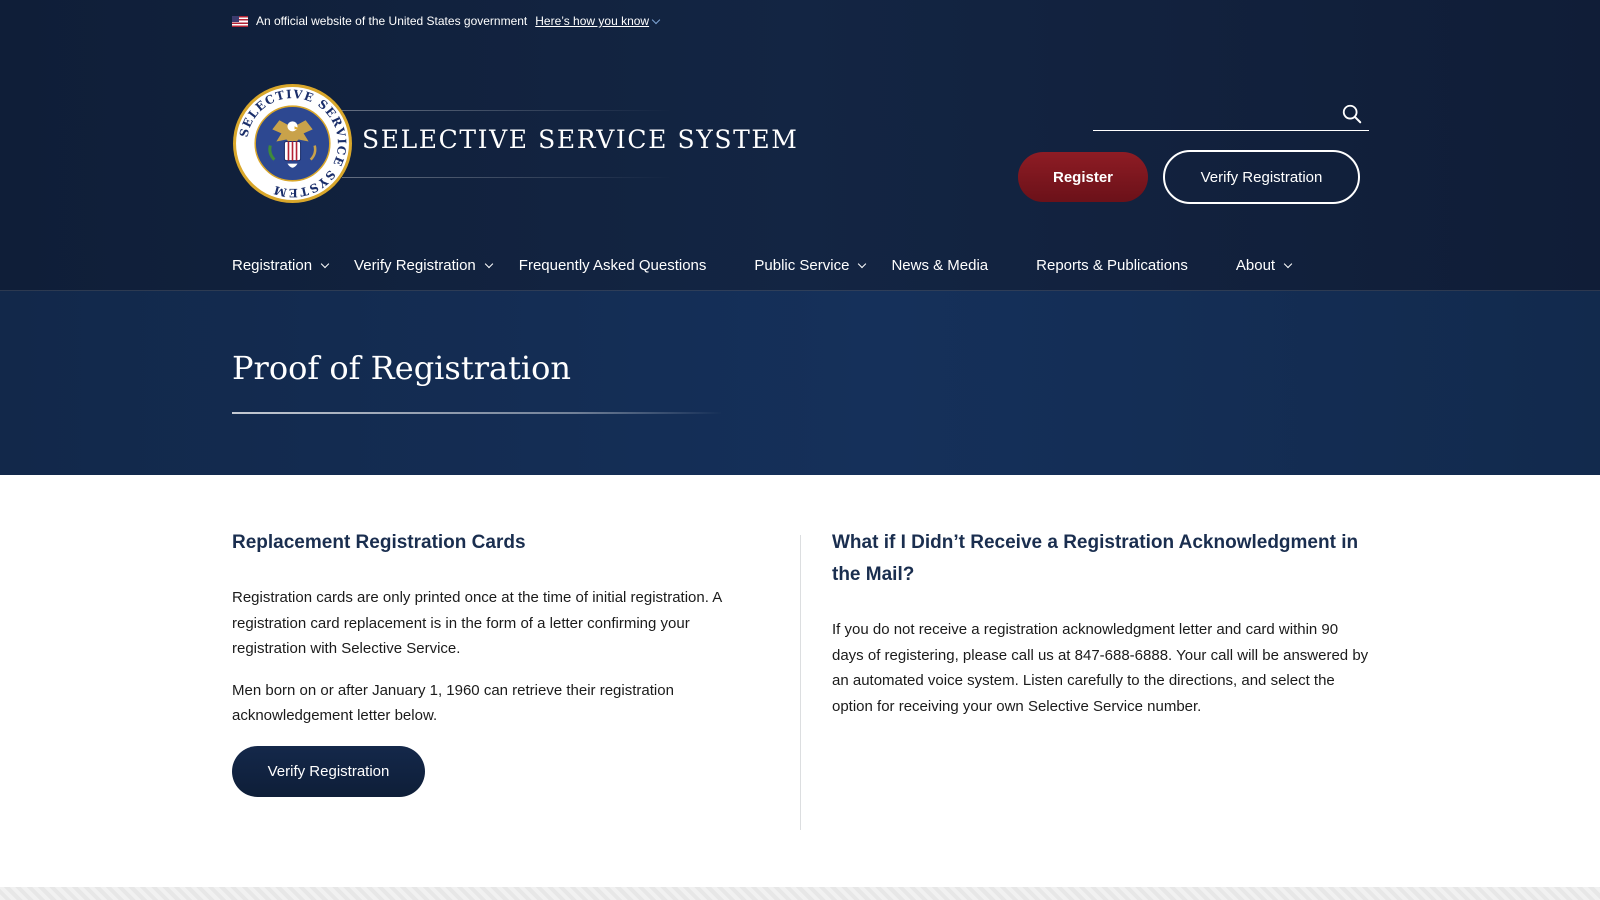 The height and width of the screenshot is (900, 1600). I want to click on nav-item-faq: Frequently Asked Questions, so click(613, 265).